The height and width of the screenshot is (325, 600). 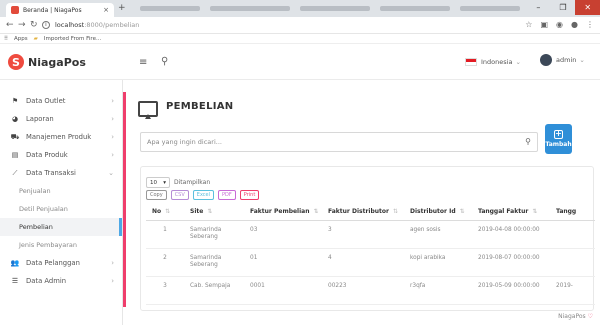 I want to click on excel-button: Excel, so click(x=203, y=195).